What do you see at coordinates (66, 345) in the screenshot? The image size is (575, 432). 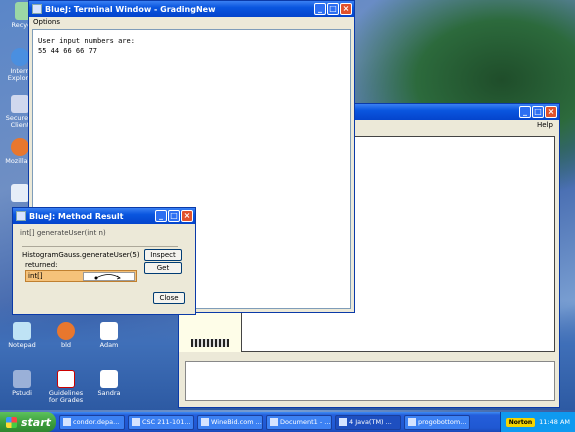 I see `desktop-icon-label: bld` at bounding box center [66, 345].